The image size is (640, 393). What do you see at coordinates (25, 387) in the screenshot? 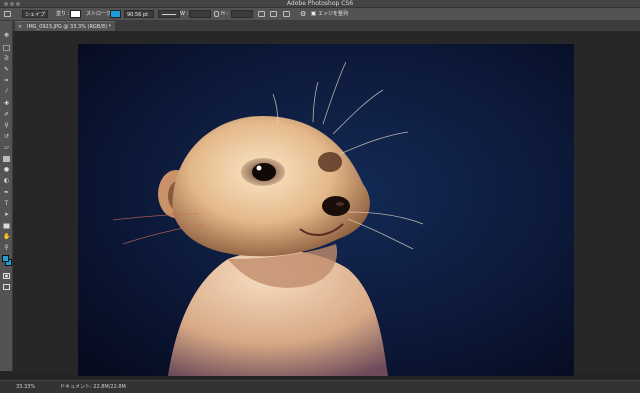
I see `zoom-level: 33.33%` at bounding box center [25, 387].